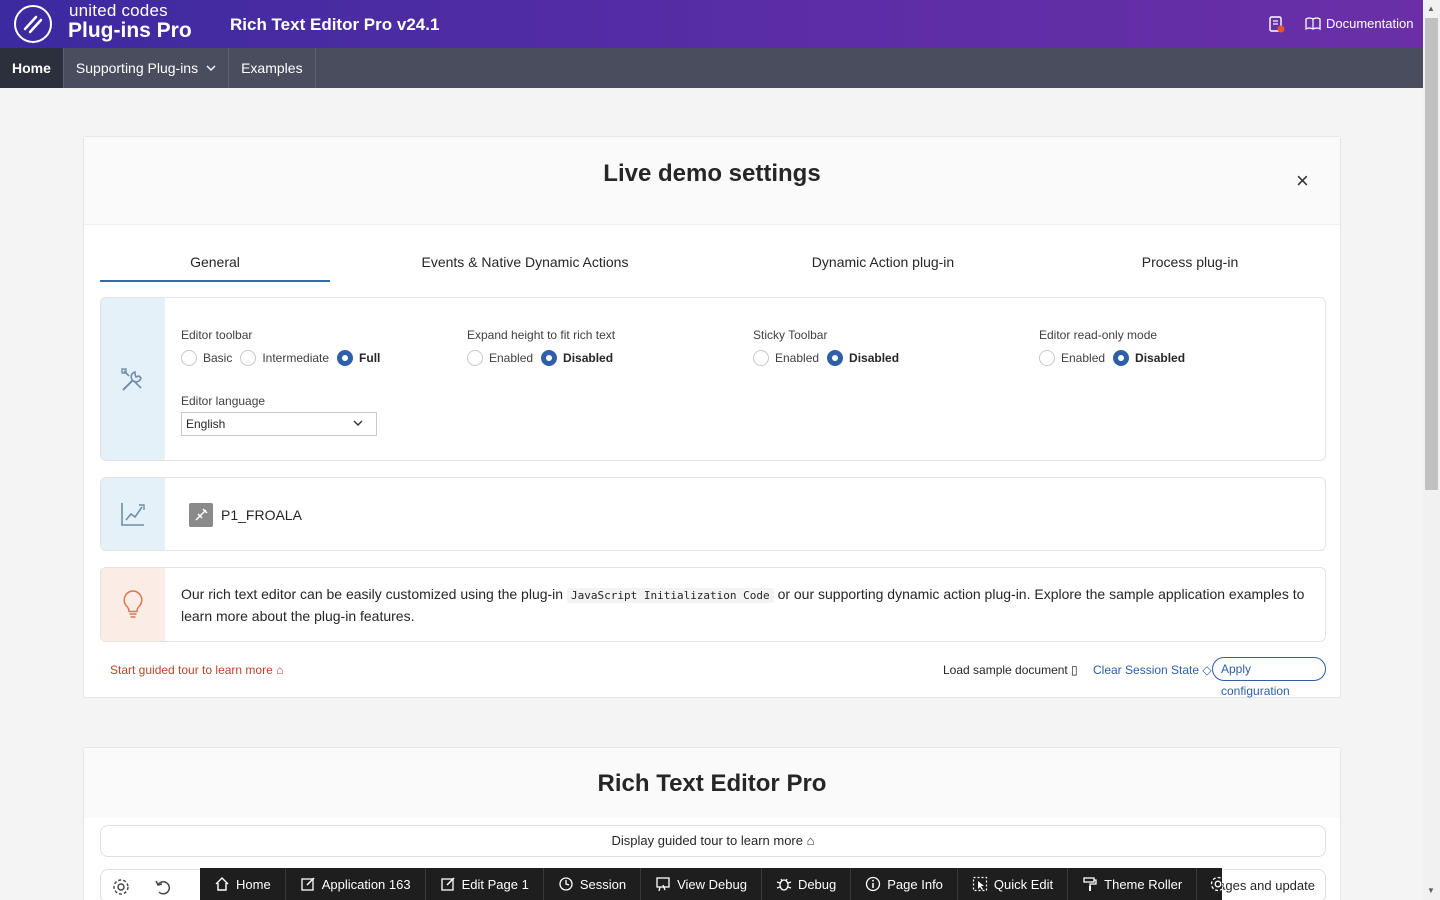 The image size is (1440, 900). Describe the element at coordinates (1370, 23) in the screenshot. I see `documentation-label: Documentation` at that location.